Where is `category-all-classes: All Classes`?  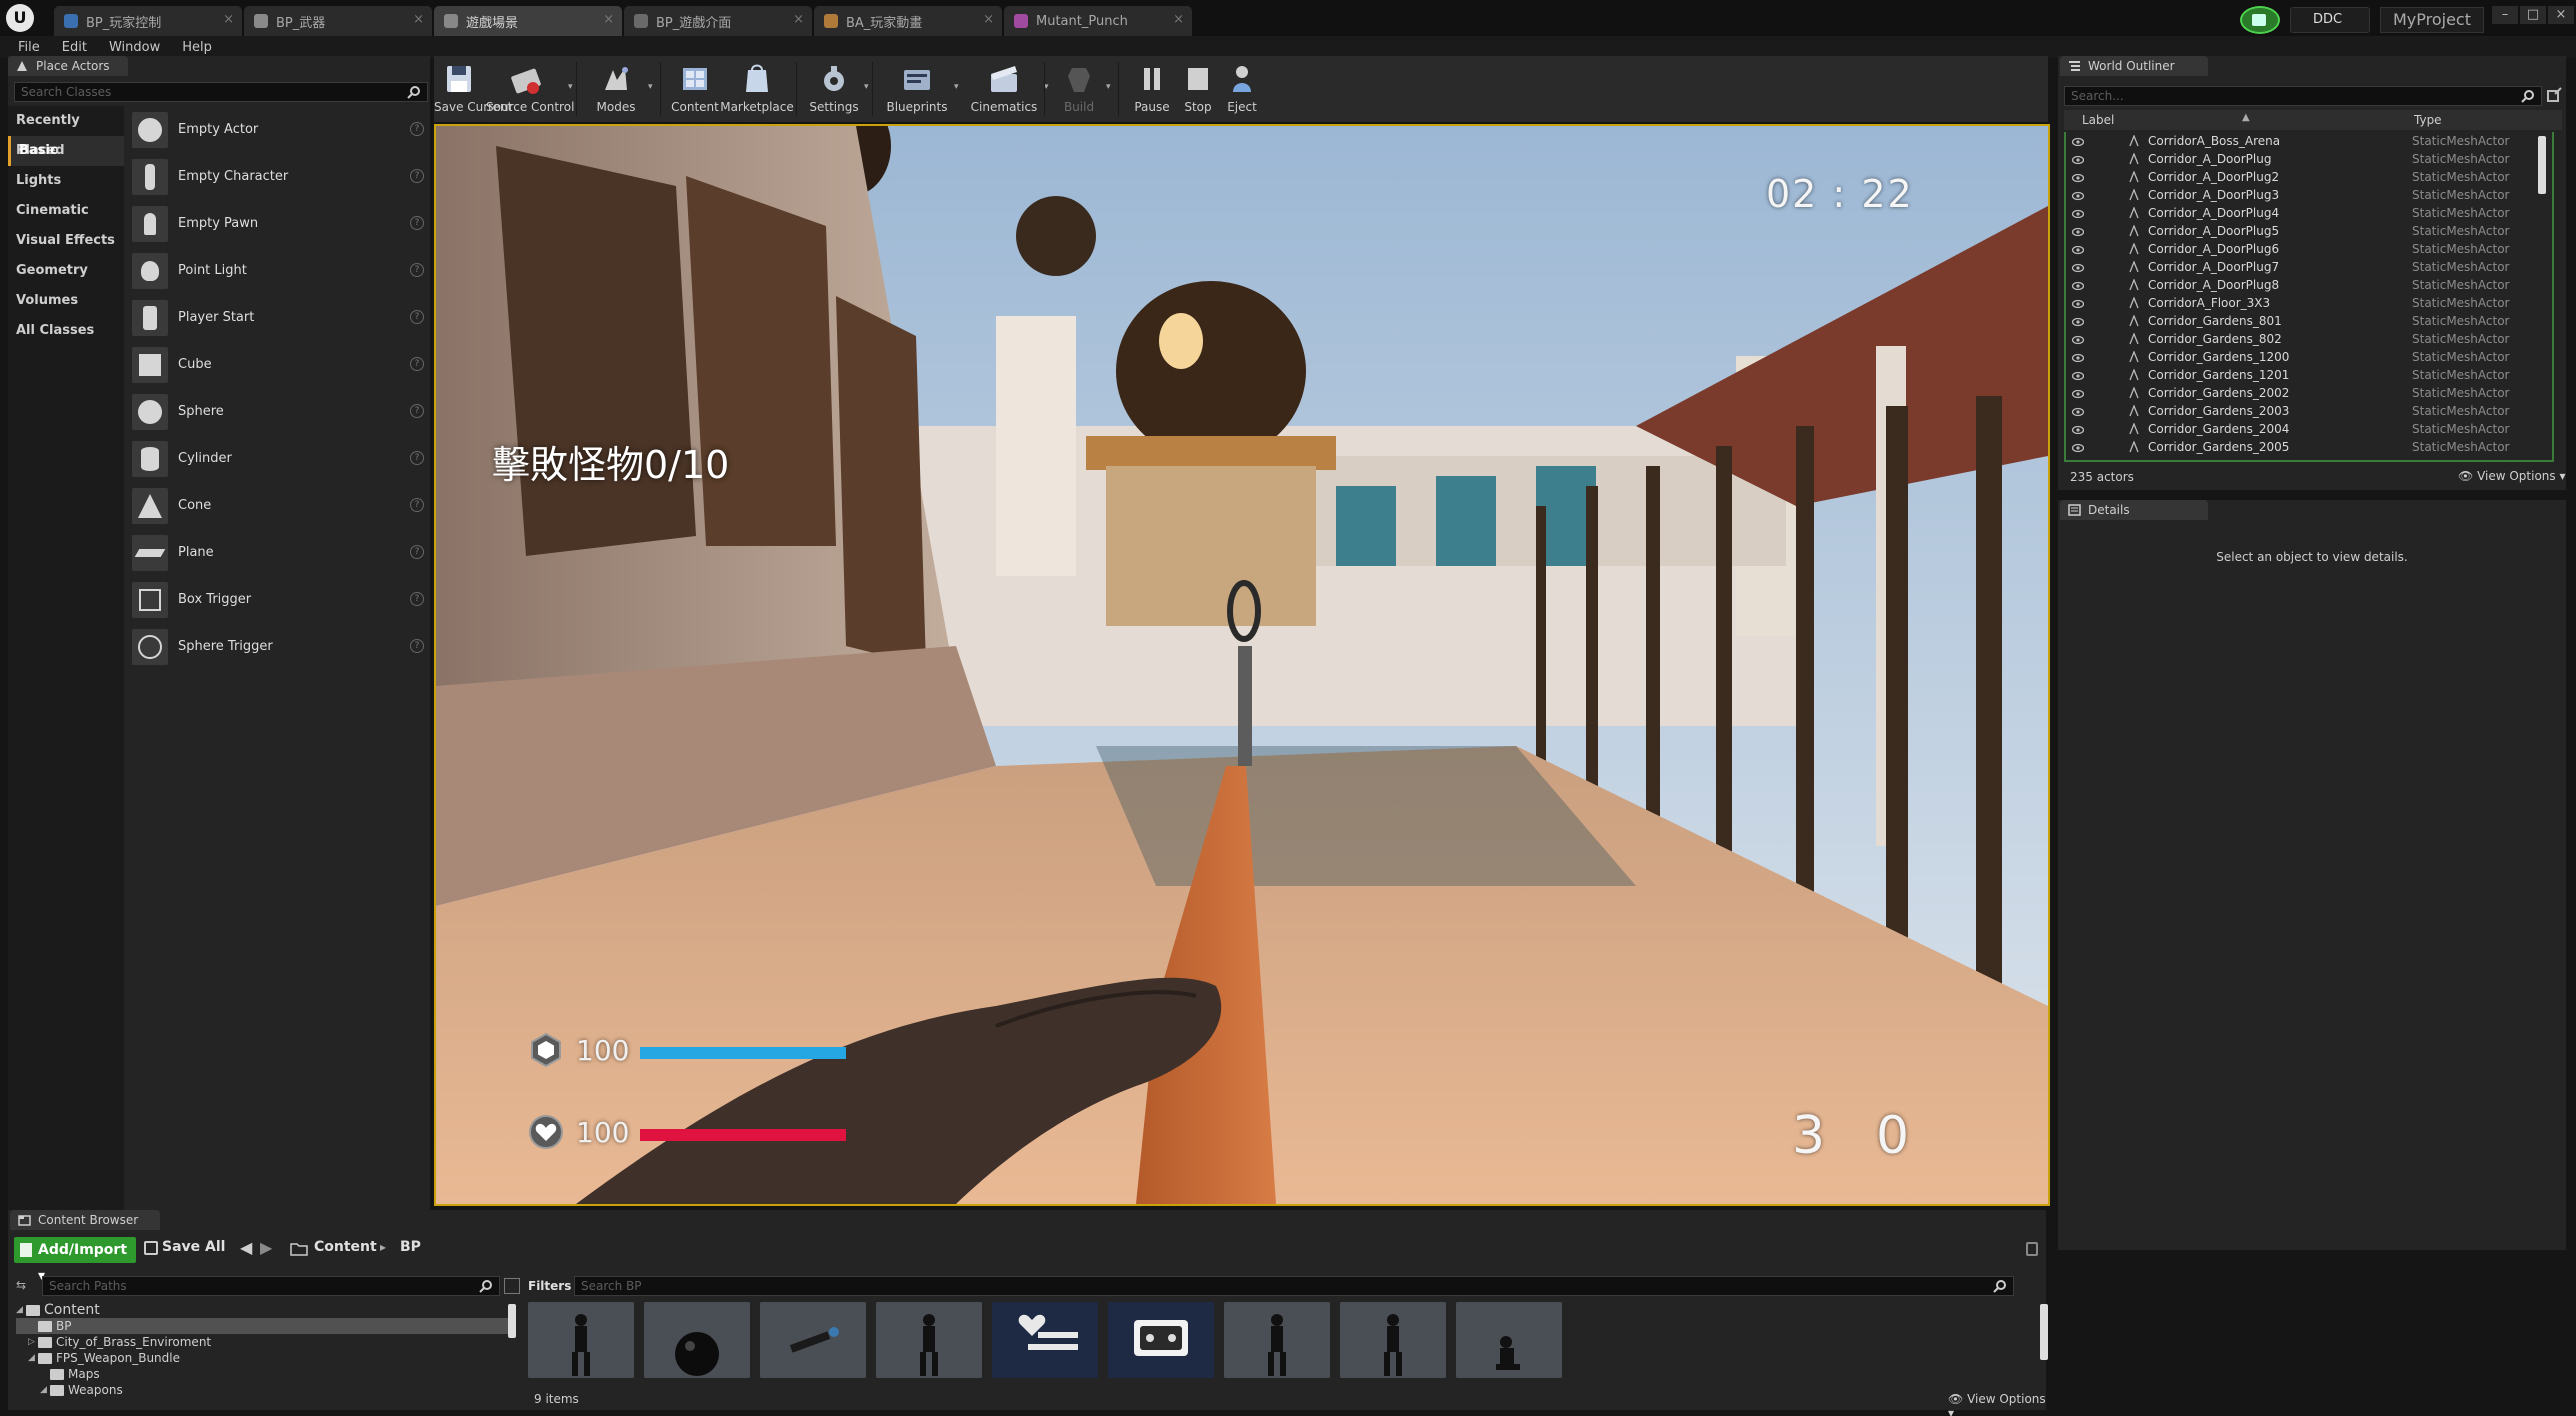
category-all-classes: All Classes is located at coordinates (66, 331).